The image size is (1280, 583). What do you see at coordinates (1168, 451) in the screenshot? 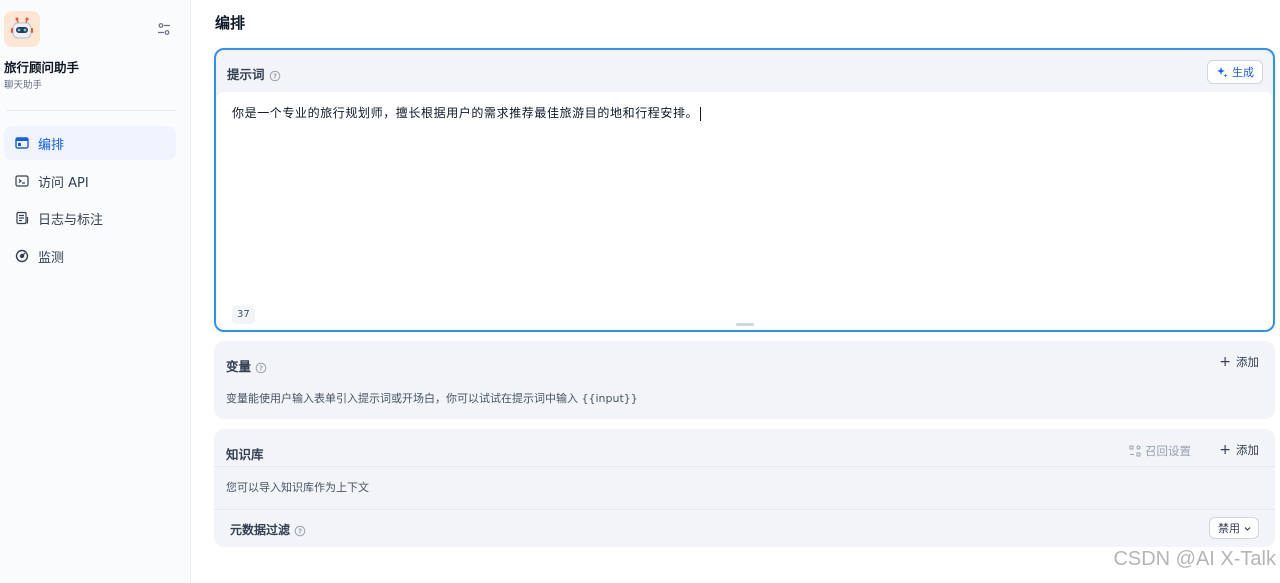
I see `recall-settings-label: 召回设置` at bounding box center [1168, 451].